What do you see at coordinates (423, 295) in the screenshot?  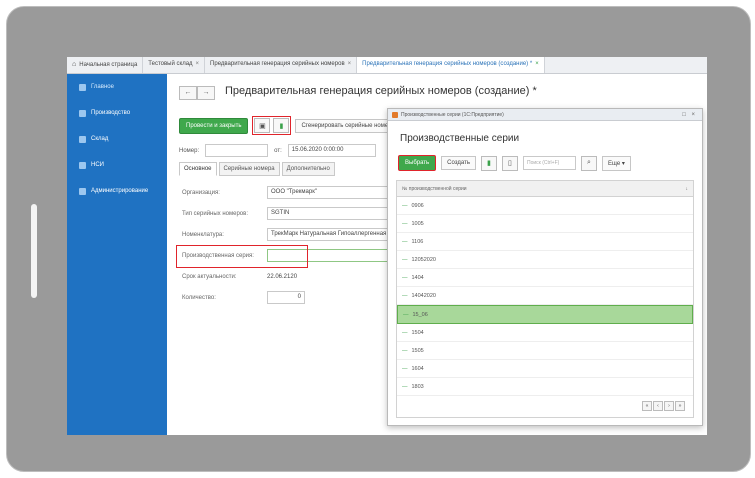 I see `row-label: 14042020` at bounding box center [423, 295].